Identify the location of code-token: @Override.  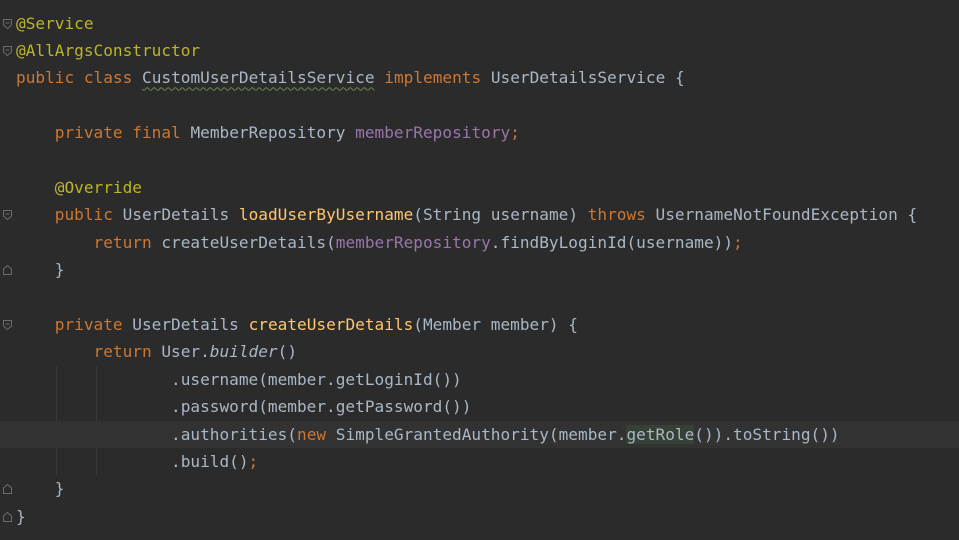
(98, 187).